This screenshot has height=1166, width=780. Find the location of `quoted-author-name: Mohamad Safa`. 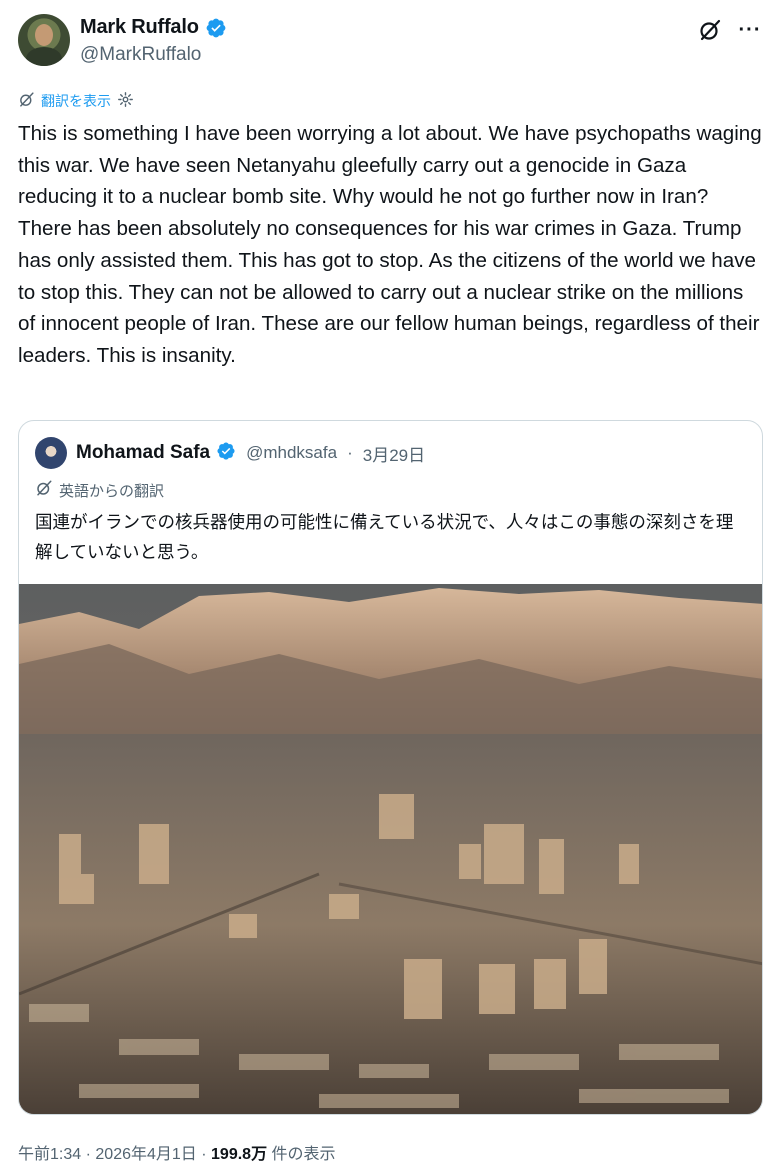

quoted-author-name: Mohamad Safa is located at coordinates (143, 453).